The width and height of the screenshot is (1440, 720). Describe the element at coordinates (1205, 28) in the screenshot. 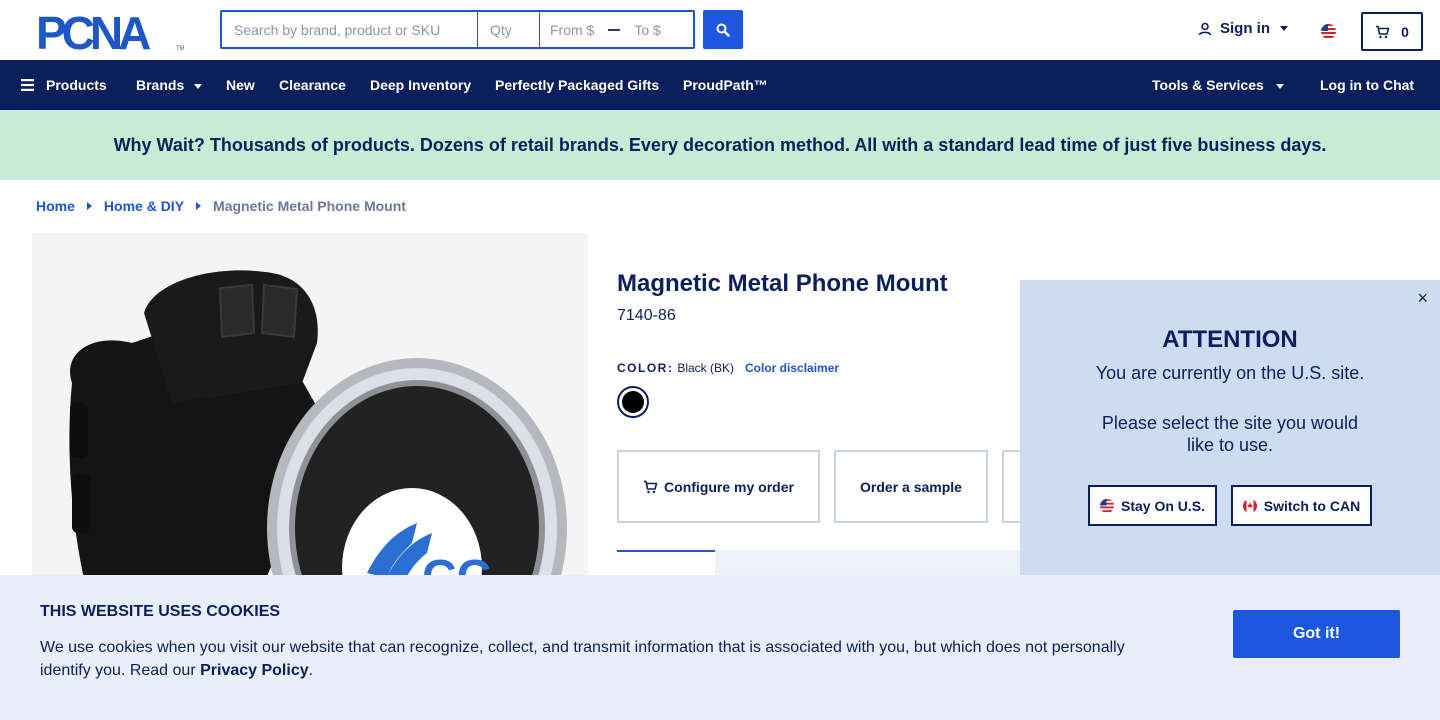

I see `user-icon` at that location.